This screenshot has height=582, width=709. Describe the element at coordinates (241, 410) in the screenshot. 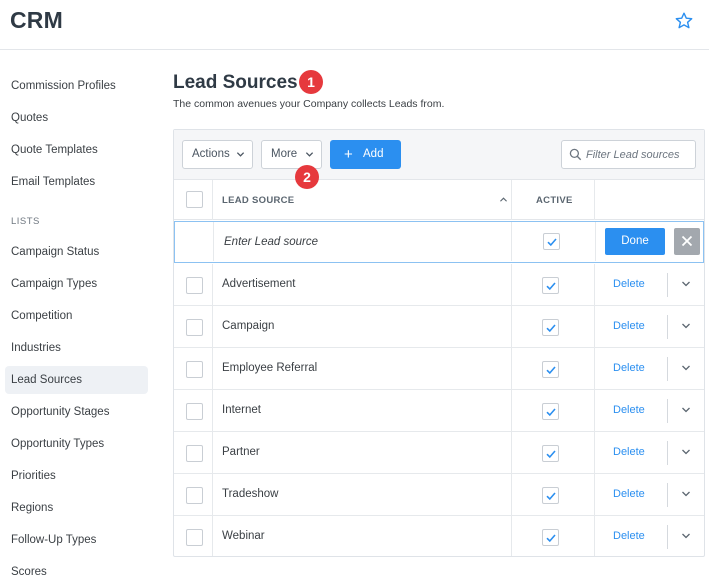

I see `lead-source-name: Internet` at that location.